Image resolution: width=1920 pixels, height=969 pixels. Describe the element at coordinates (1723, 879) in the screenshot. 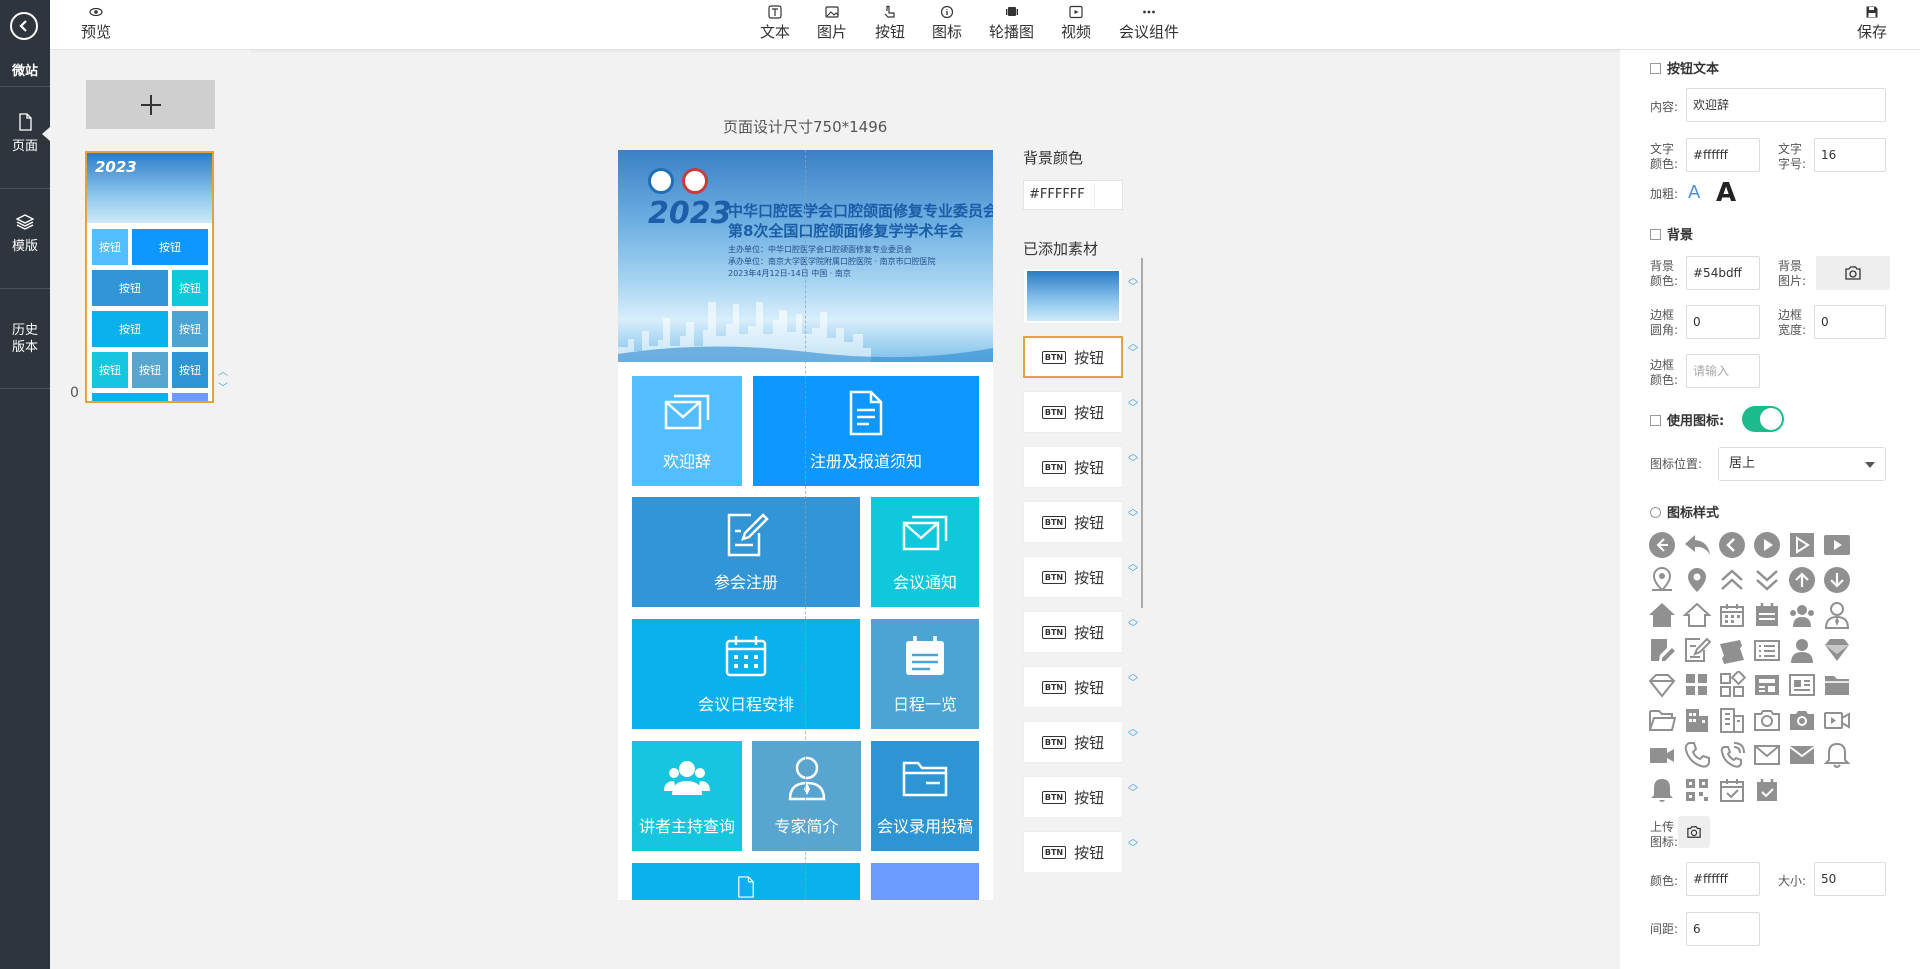

I see `icon-color-input: #ffffff` at that location.